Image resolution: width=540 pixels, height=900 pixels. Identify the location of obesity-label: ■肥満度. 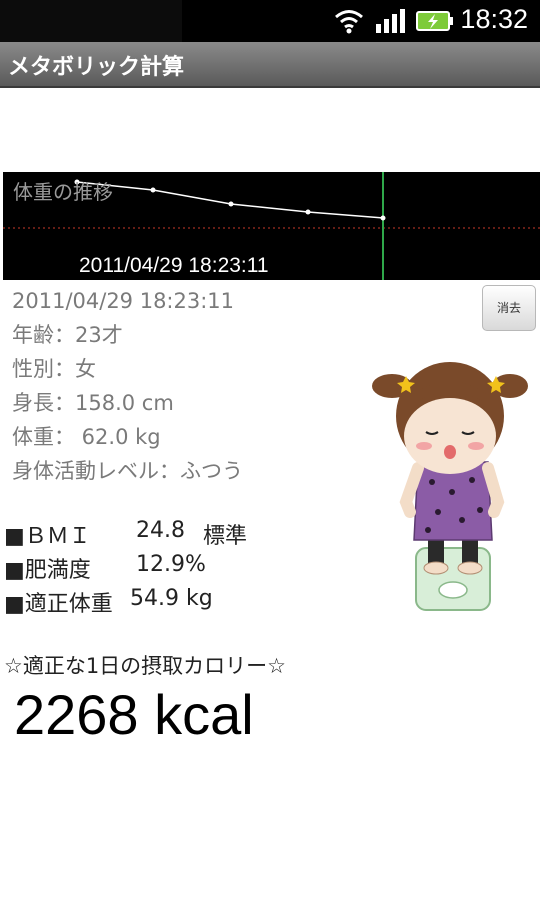
(47, 570).